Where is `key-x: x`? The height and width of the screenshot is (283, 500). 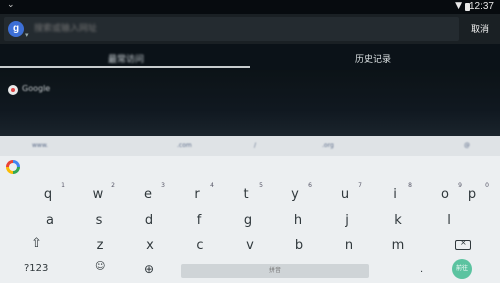
key-x: x is located at coordinates (150, 248).